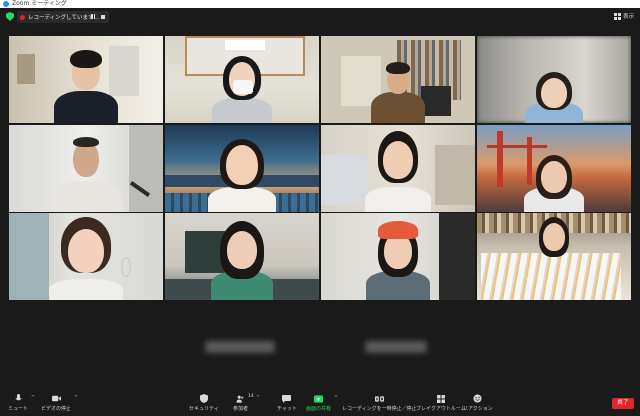 The image size is (640, 416). I want to click on video-label: ビデオの停止, so click(56, 409).